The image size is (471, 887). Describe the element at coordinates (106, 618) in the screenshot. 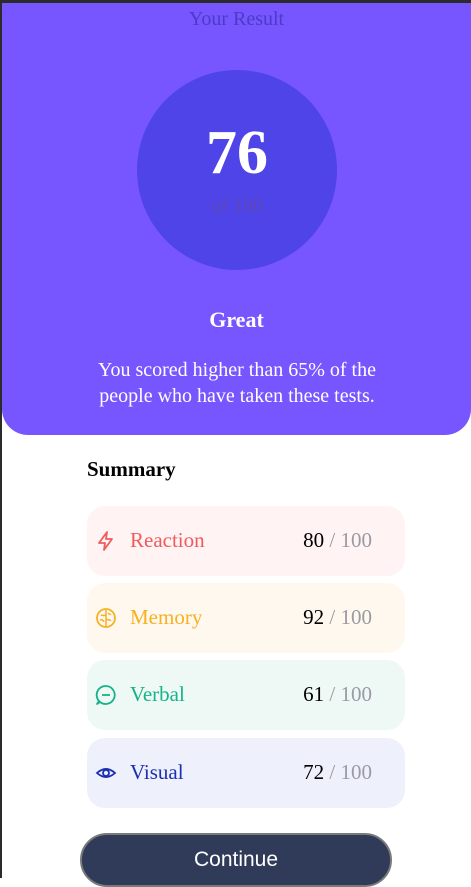

I see `brain-icon` at that location.